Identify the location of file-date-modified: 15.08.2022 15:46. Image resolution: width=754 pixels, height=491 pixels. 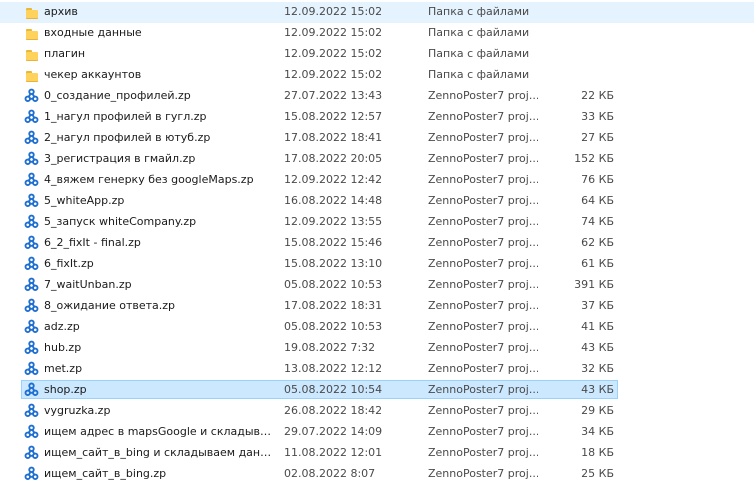
(333, 242).